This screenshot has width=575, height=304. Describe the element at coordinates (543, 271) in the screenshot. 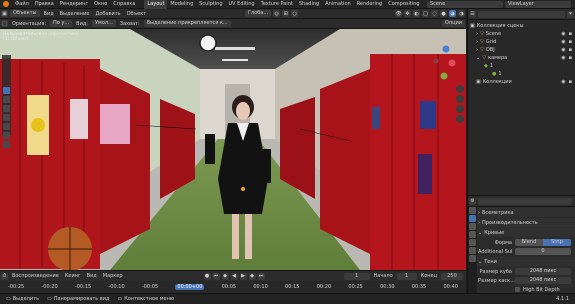

I see `cube-size-dropdown: 2048 пикс` at that location.